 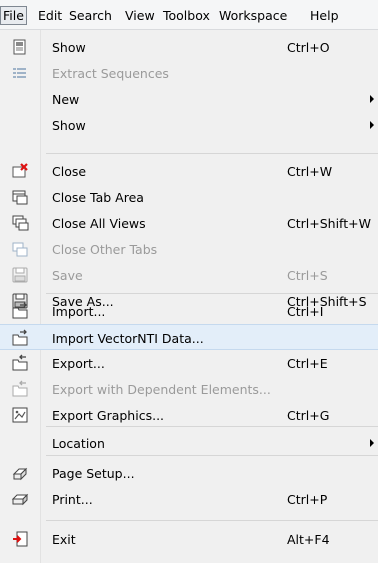 What do you see at coordinates (307, 275) in the screenshot?
I see `menu-item-shortcut: Ctrl+S` at bounding box center [307, 275].